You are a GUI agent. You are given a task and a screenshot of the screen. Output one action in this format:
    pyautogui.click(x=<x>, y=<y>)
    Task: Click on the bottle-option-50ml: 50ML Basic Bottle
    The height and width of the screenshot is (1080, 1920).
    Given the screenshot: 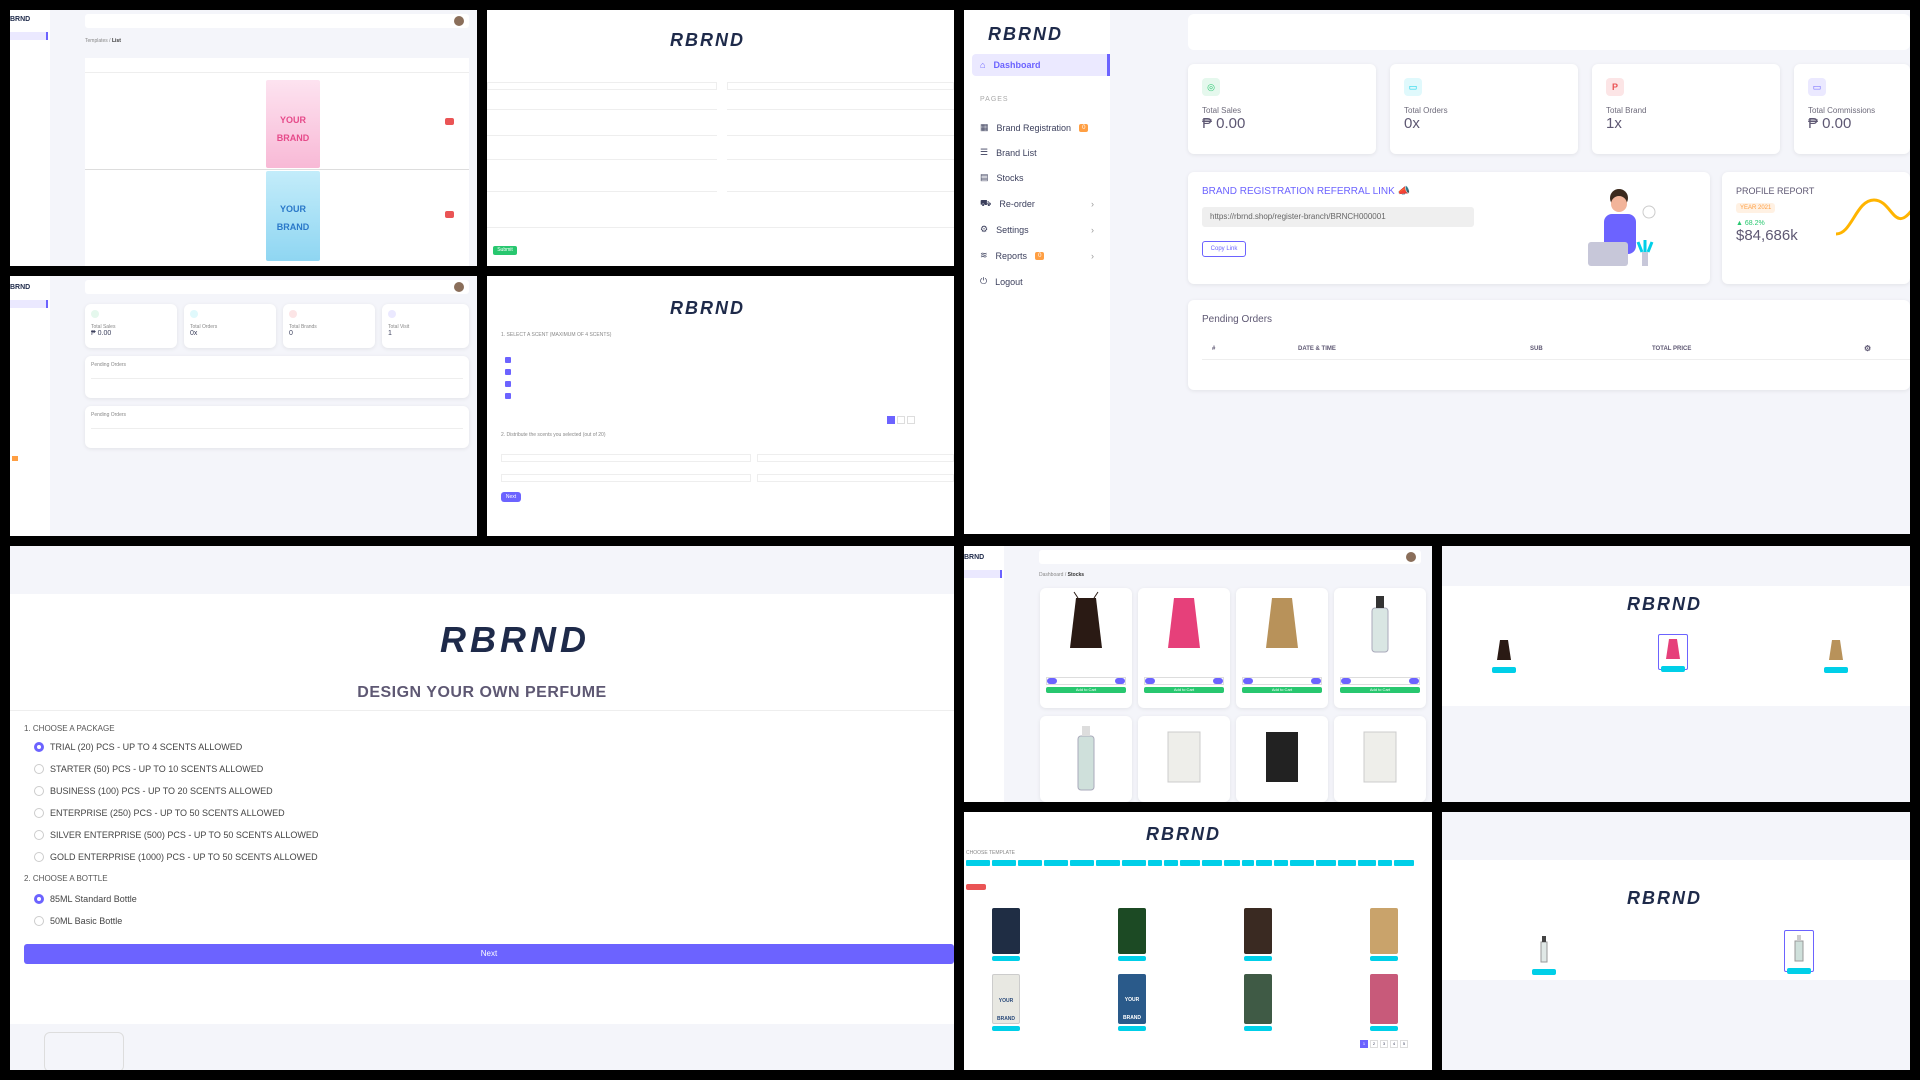 What is the action you would take?
    pyautogui.click(x=78, y=921)
    